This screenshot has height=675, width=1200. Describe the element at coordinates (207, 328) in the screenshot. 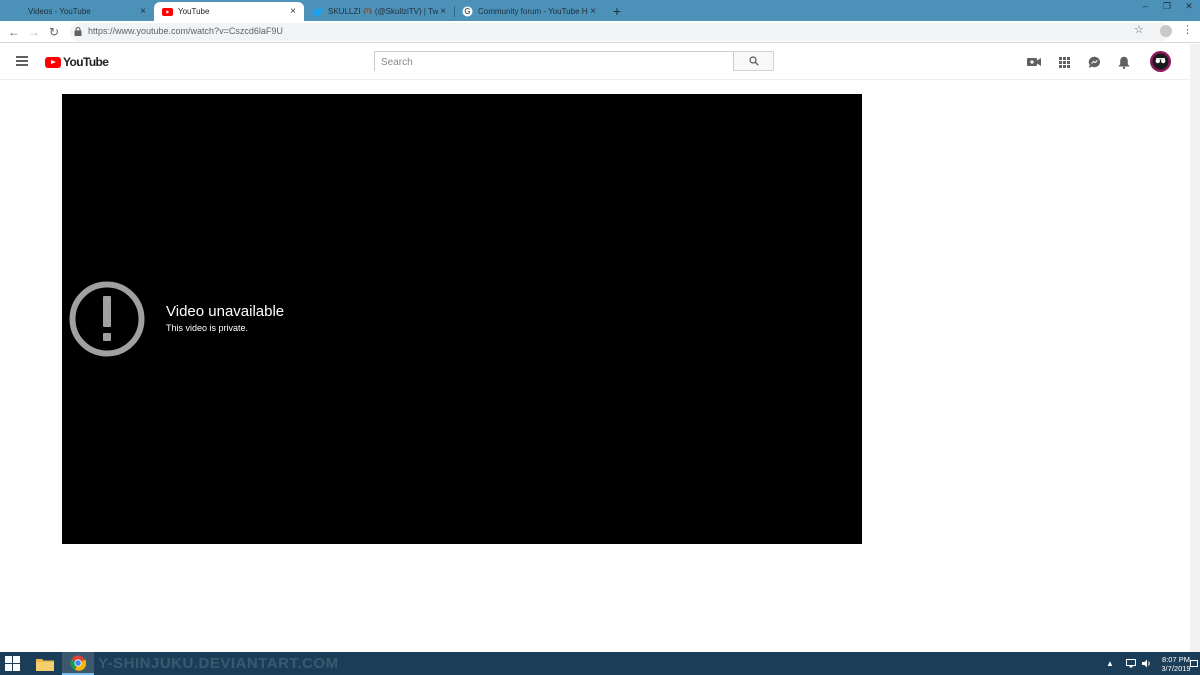

I see `error-subtitle: This video is private.` at that location.